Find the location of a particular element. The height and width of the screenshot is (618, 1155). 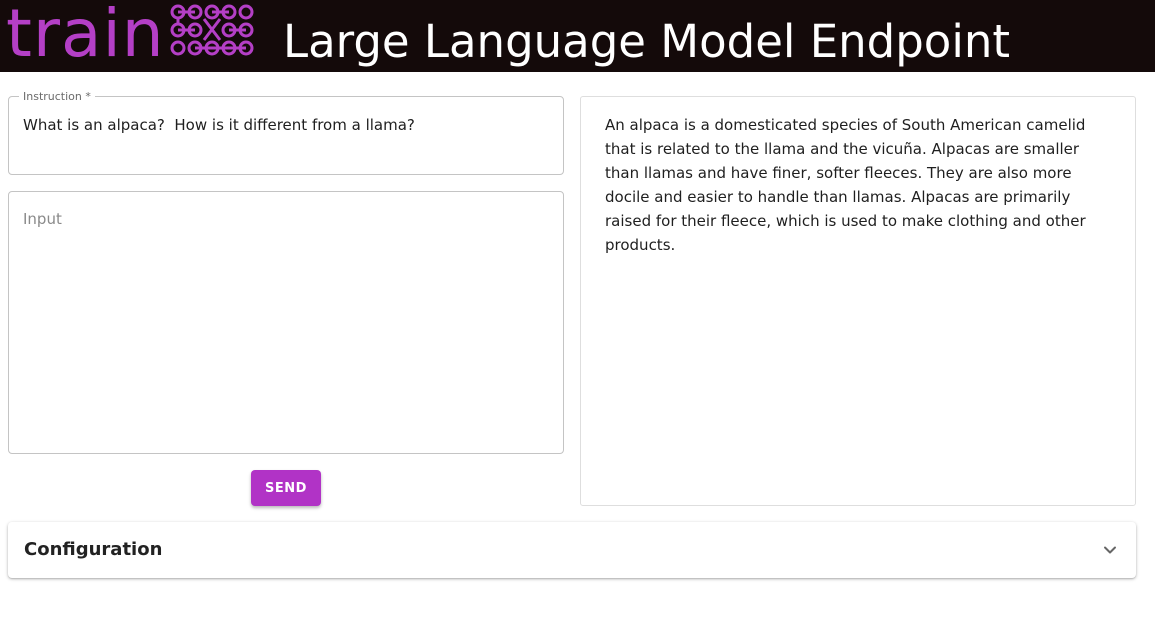

input-placeholder: Input is located at coordinates (42, 219).